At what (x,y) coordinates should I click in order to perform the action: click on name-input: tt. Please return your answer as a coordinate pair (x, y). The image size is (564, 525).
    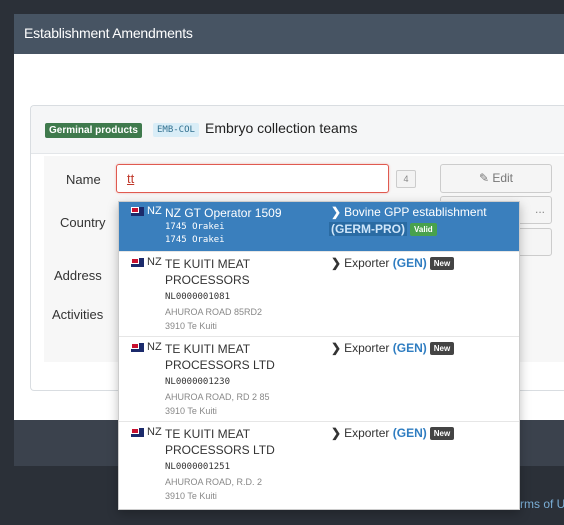
    Looking at the image, I should click on (252, 178).